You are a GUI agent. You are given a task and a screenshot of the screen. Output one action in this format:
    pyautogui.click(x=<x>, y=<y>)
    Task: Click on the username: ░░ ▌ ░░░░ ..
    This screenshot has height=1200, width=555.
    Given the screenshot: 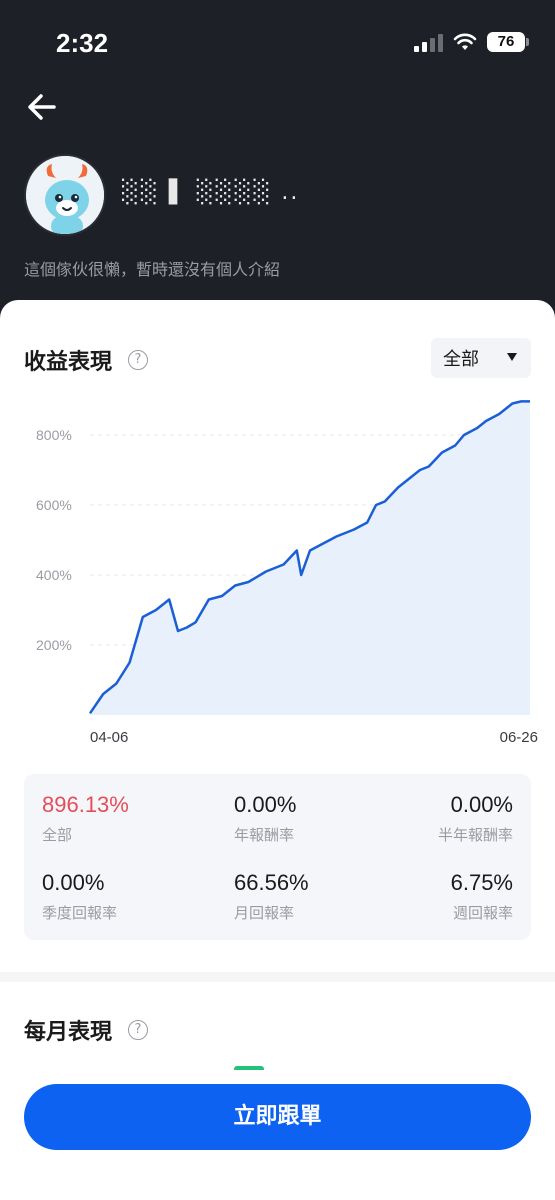 What is the action you would take?
    pyautogui.click(x=211, y=192)
    